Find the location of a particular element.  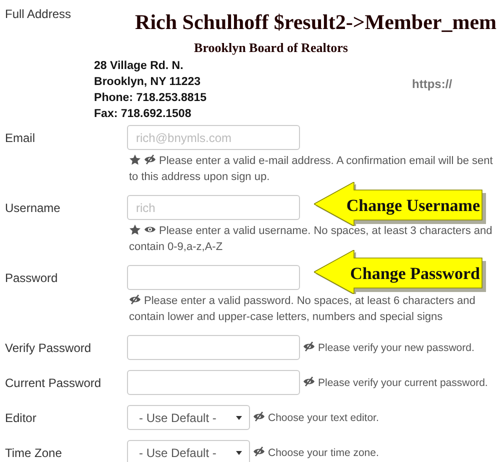

organization-name: Brooklyn Board of Realtors is located at coordinates (271, 48).